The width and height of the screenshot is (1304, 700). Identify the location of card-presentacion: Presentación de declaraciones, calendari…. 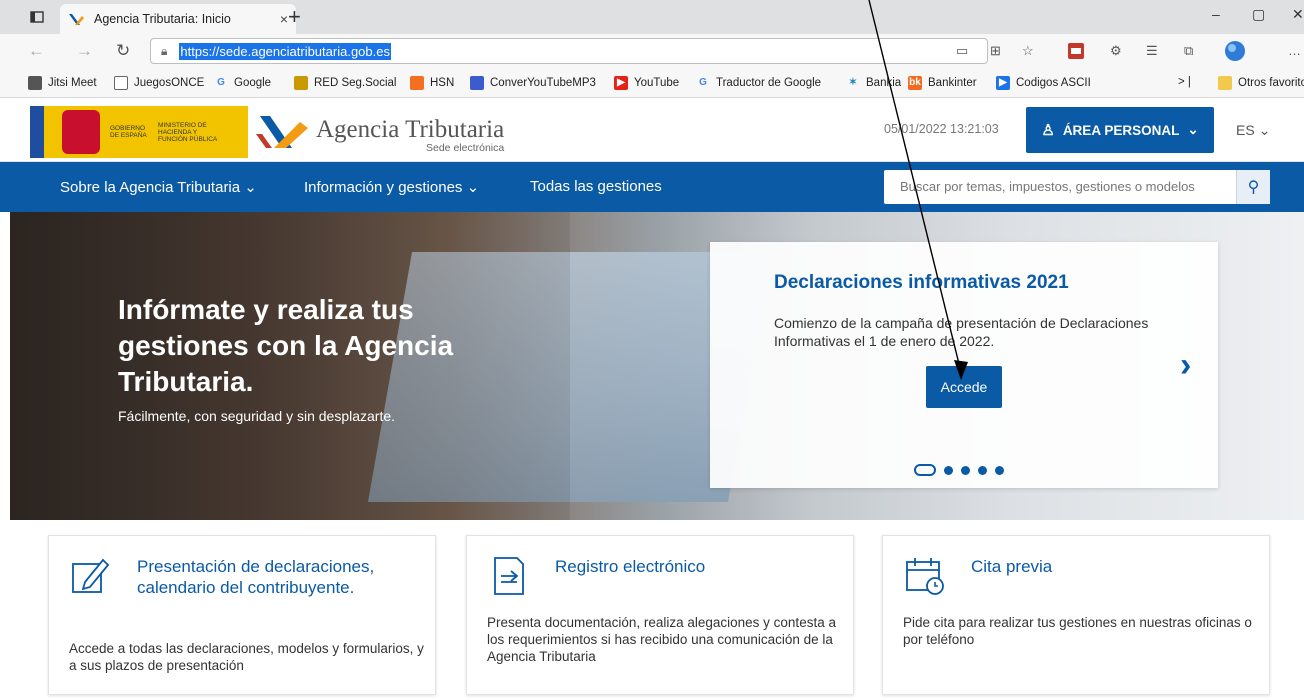
(242, 615).